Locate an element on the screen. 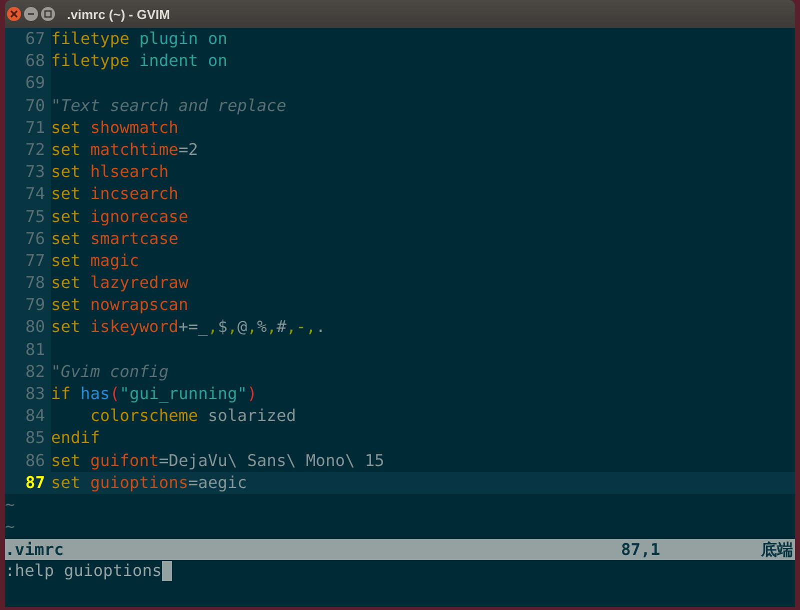  code-line: "Gvim config is located at coordinates (110, 371).